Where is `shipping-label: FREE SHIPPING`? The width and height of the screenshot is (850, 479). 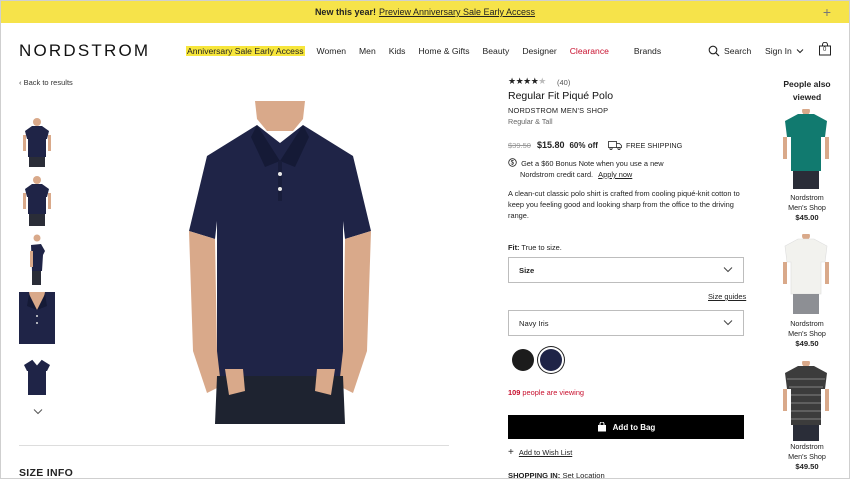 shipping-label: FREE SHIPPING is located at coordinates (654, 145).